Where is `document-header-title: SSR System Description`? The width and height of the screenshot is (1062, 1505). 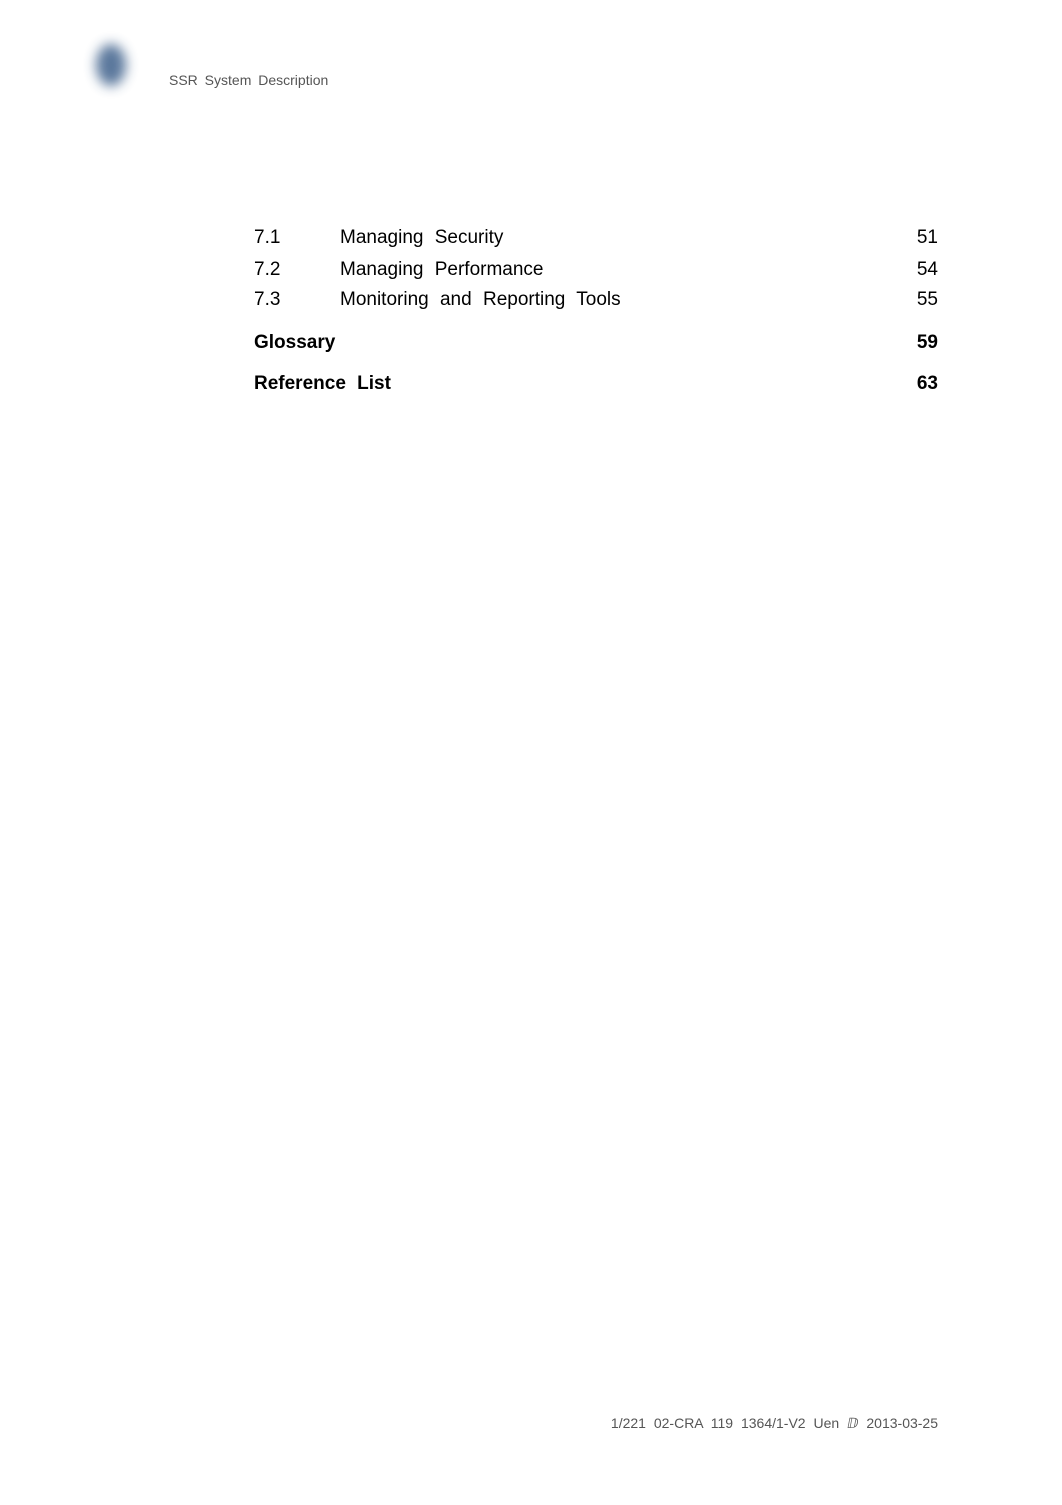
document-header-title: SSR System Description is located at coordinates (249, 80).